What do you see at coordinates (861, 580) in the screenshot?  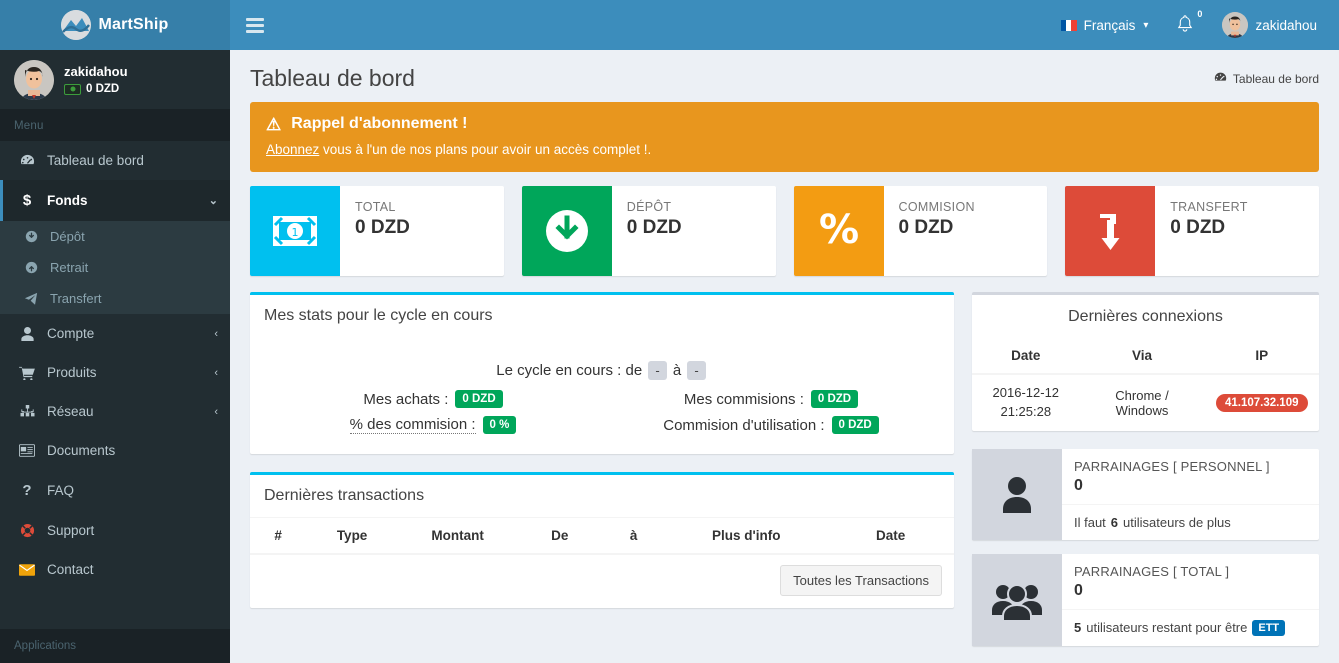 I see `all-transactions-button: Toutes les Transactions` at bounding box center [861, 580].